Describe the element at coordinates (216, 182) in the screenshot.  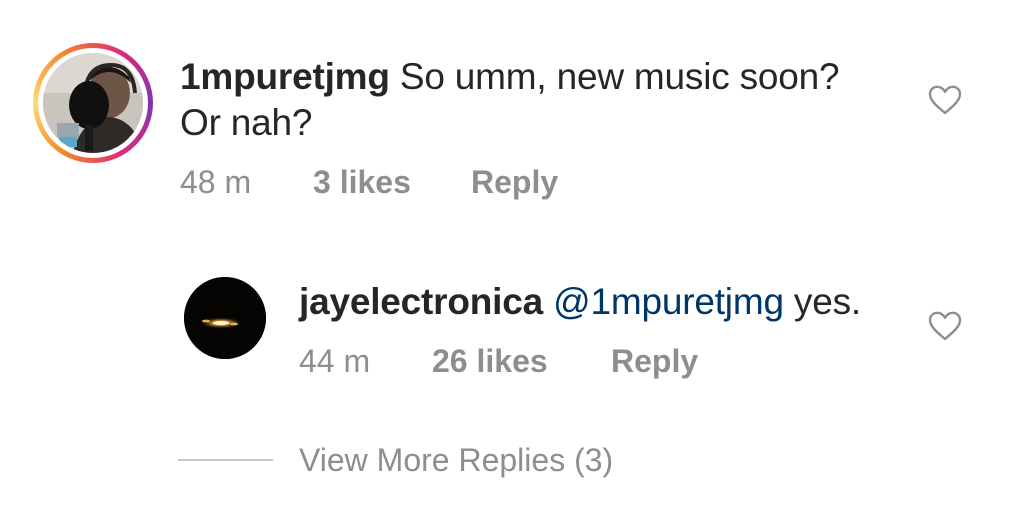
I see `comment-time: 48 m` at that location.